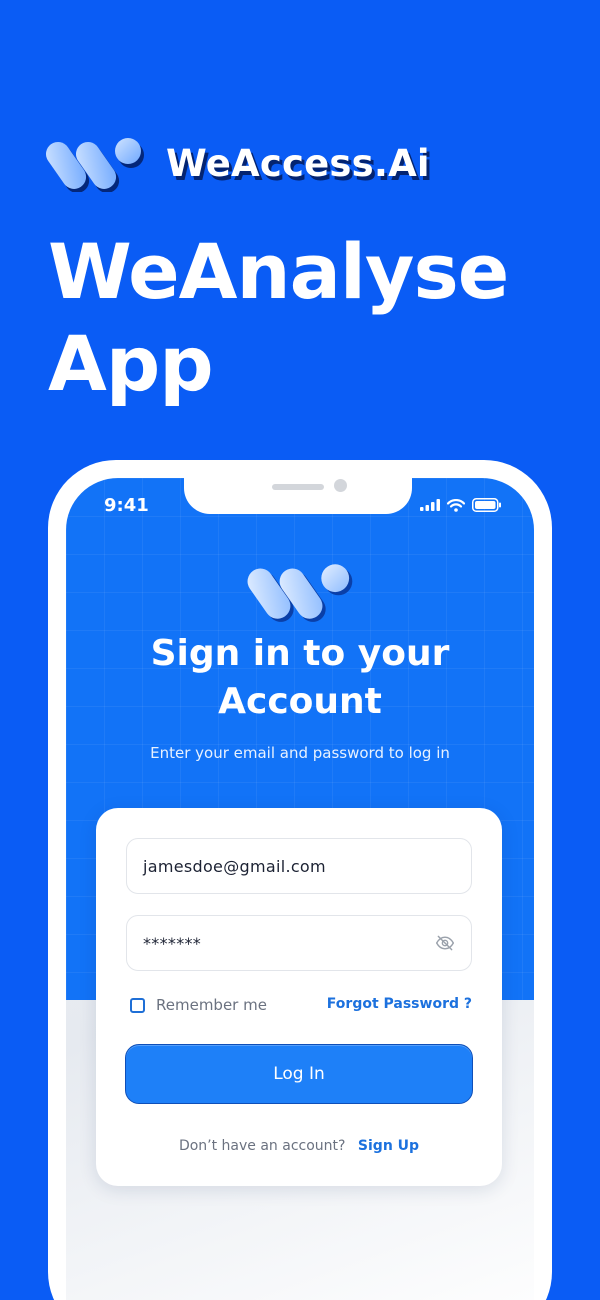  I want to click on wifi-icon, so click(456, 505).